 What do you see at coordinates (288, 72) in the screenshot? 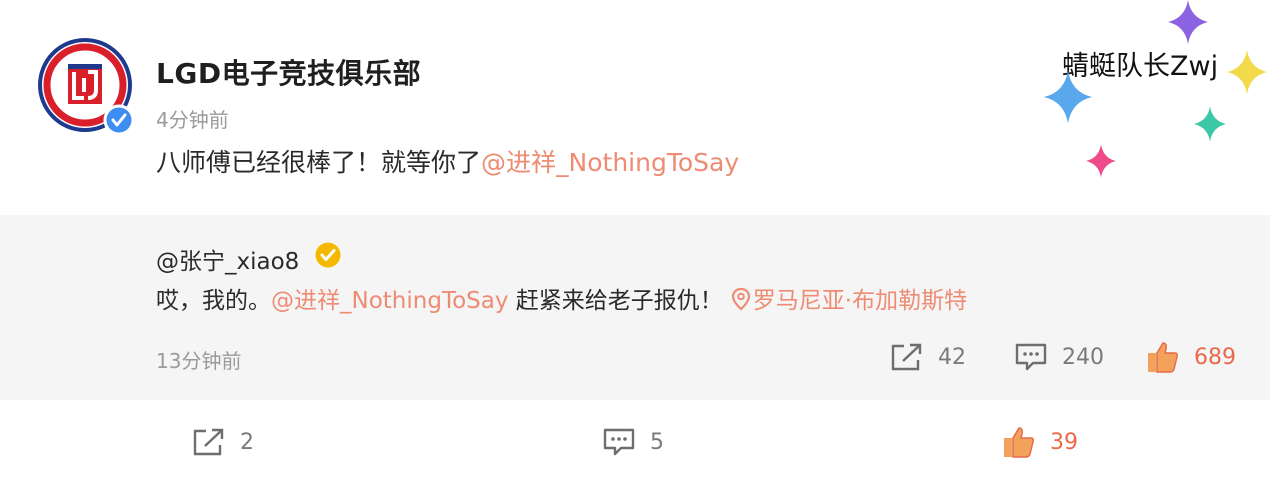
I see `post-author: LGD电子竞技俱乐部` at bounding box center [288, 72].